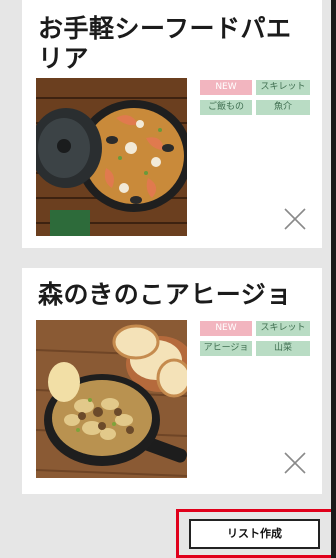 The image size is (336, 558). Describe the element at coordinates (165, 294) in the screenshot. I see `recipe-title: 森のきのこアヒージョ` at that location.